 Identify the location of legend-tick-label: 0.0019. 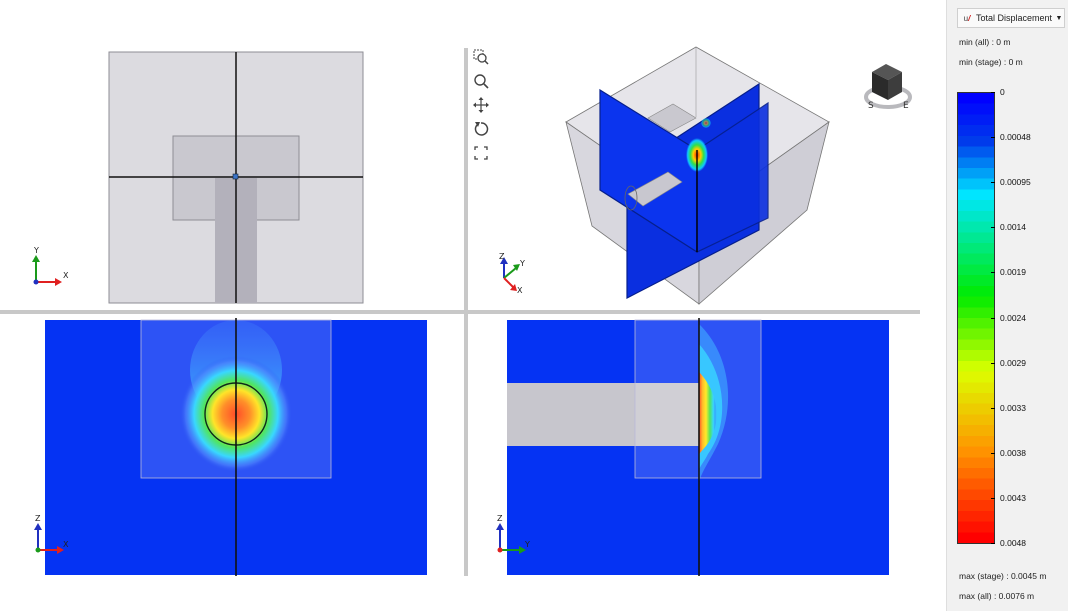
(1013, 272).